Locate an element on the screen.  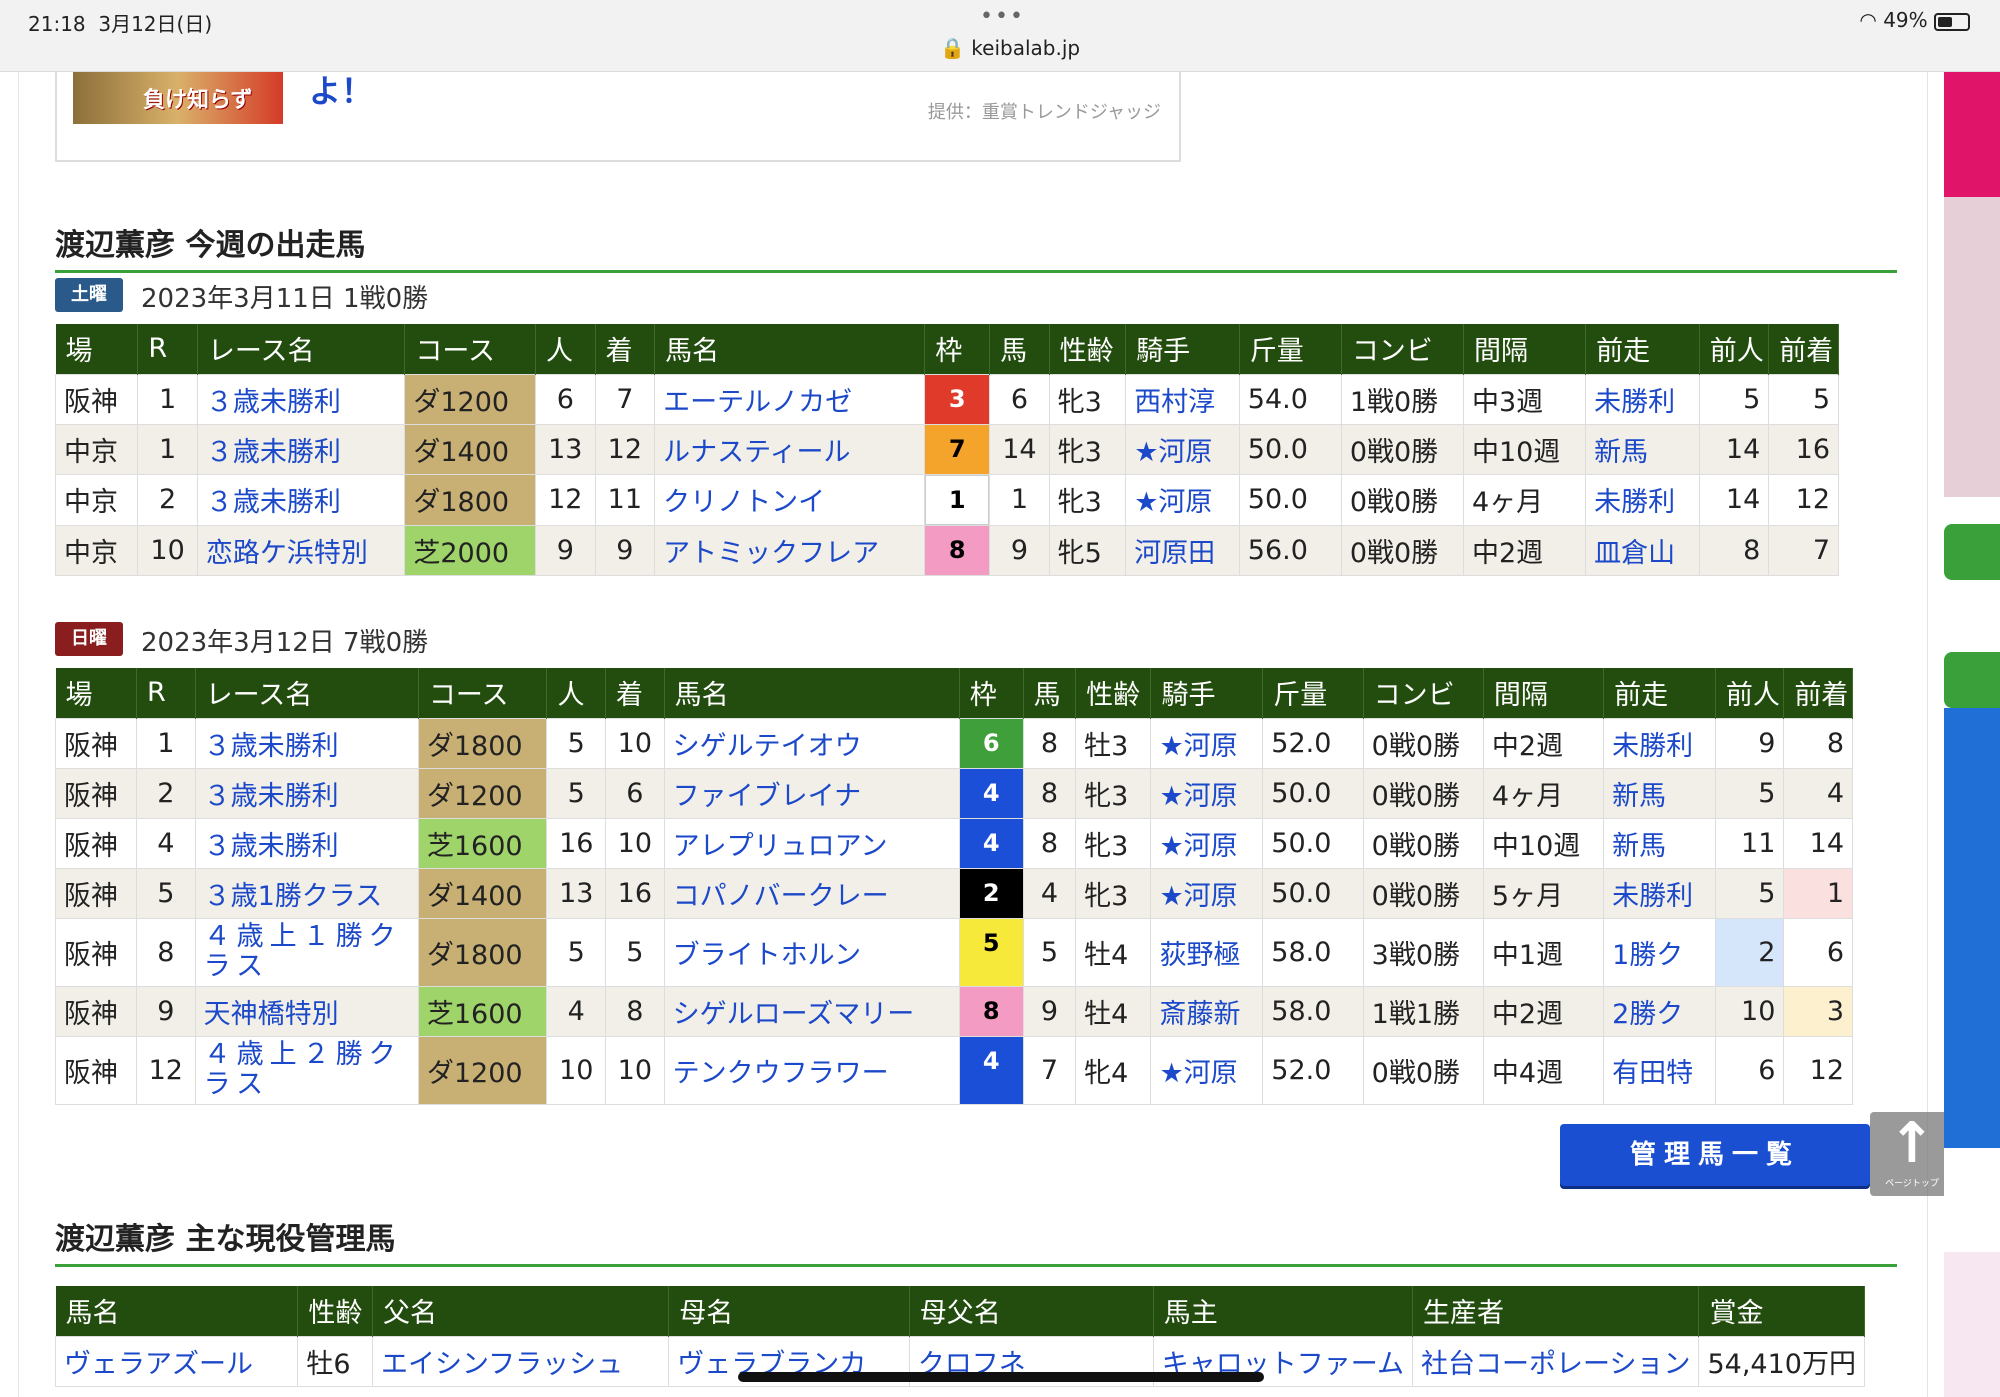
horse-cell: ルナスティール is located at coordinates (790, 449).